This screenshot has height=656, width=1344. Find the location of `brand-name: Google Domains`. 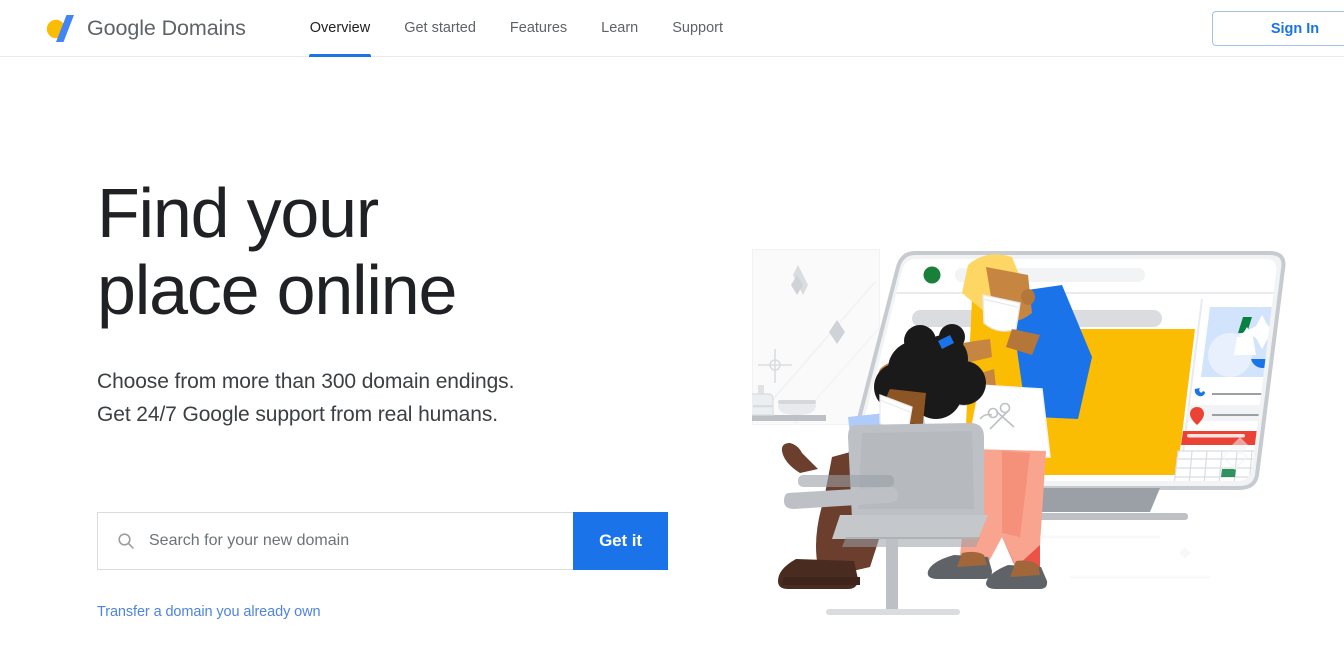

brand-name: Google Domains is located at coordinates (166, 28).